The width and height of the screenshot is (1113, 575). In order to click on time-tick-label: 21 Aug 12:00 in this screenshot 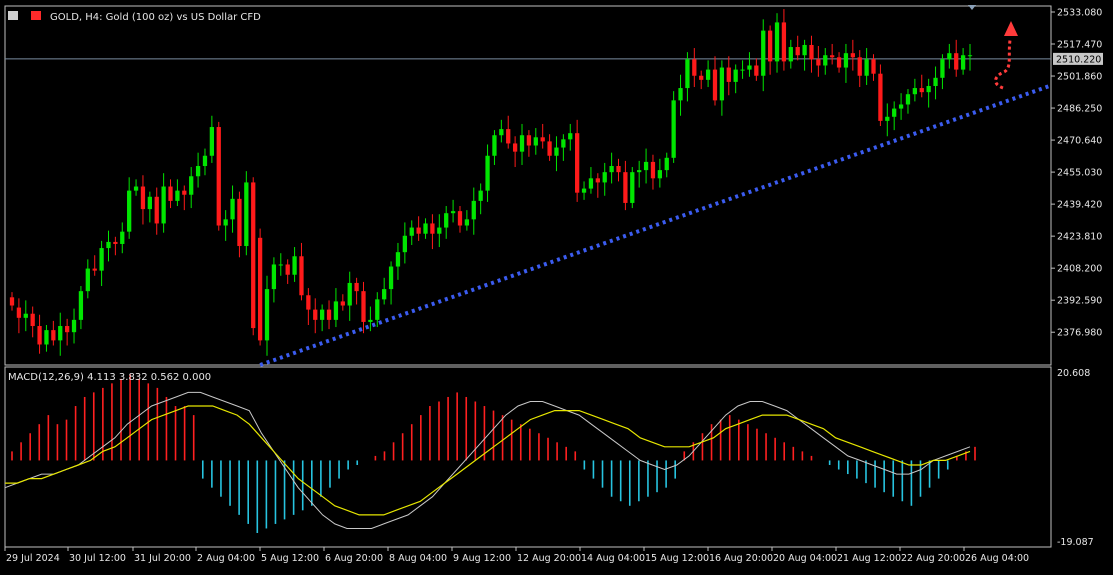, I will do `click(869, 558)`.